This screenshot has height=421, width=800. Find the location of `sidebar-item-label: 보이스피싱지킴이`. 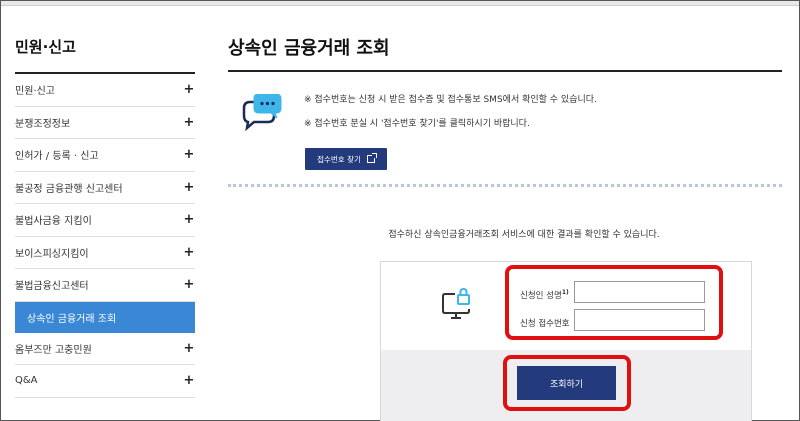

sidebar-item-label: 보이스피싱지킴이 is located at coordinates (52, 254).